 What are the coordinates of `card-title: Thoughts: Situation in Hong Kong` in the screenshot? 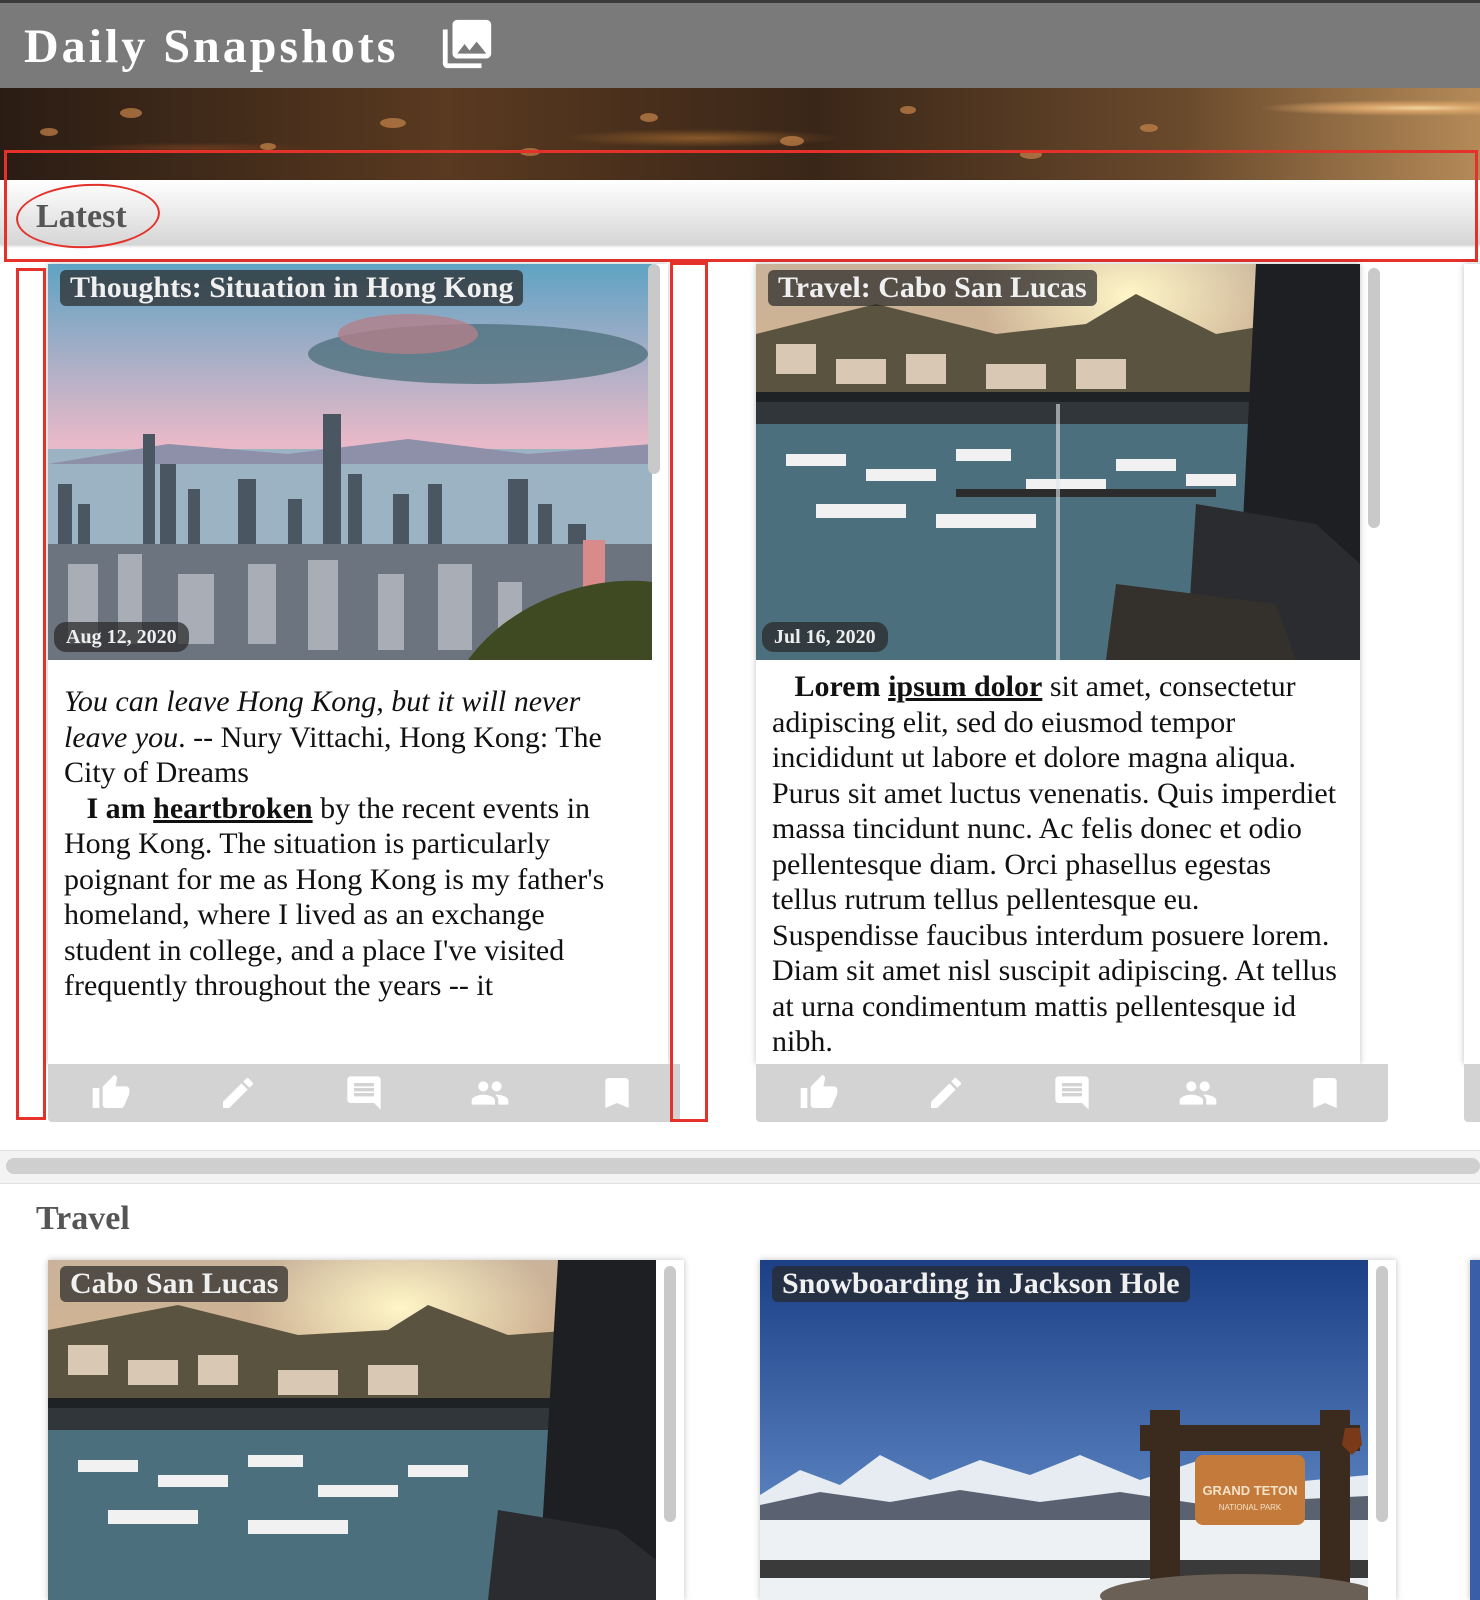 It's located at (292, 288).